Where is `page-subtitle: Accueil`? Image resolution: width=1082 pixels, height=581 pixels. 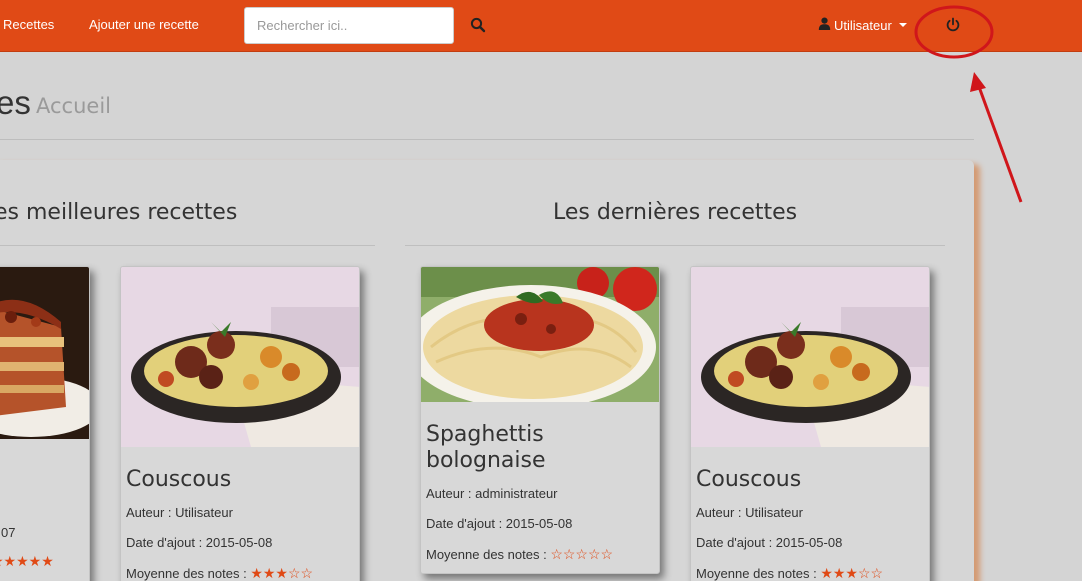 page-subtitle: Accueil is located at coordinates (73, 106).